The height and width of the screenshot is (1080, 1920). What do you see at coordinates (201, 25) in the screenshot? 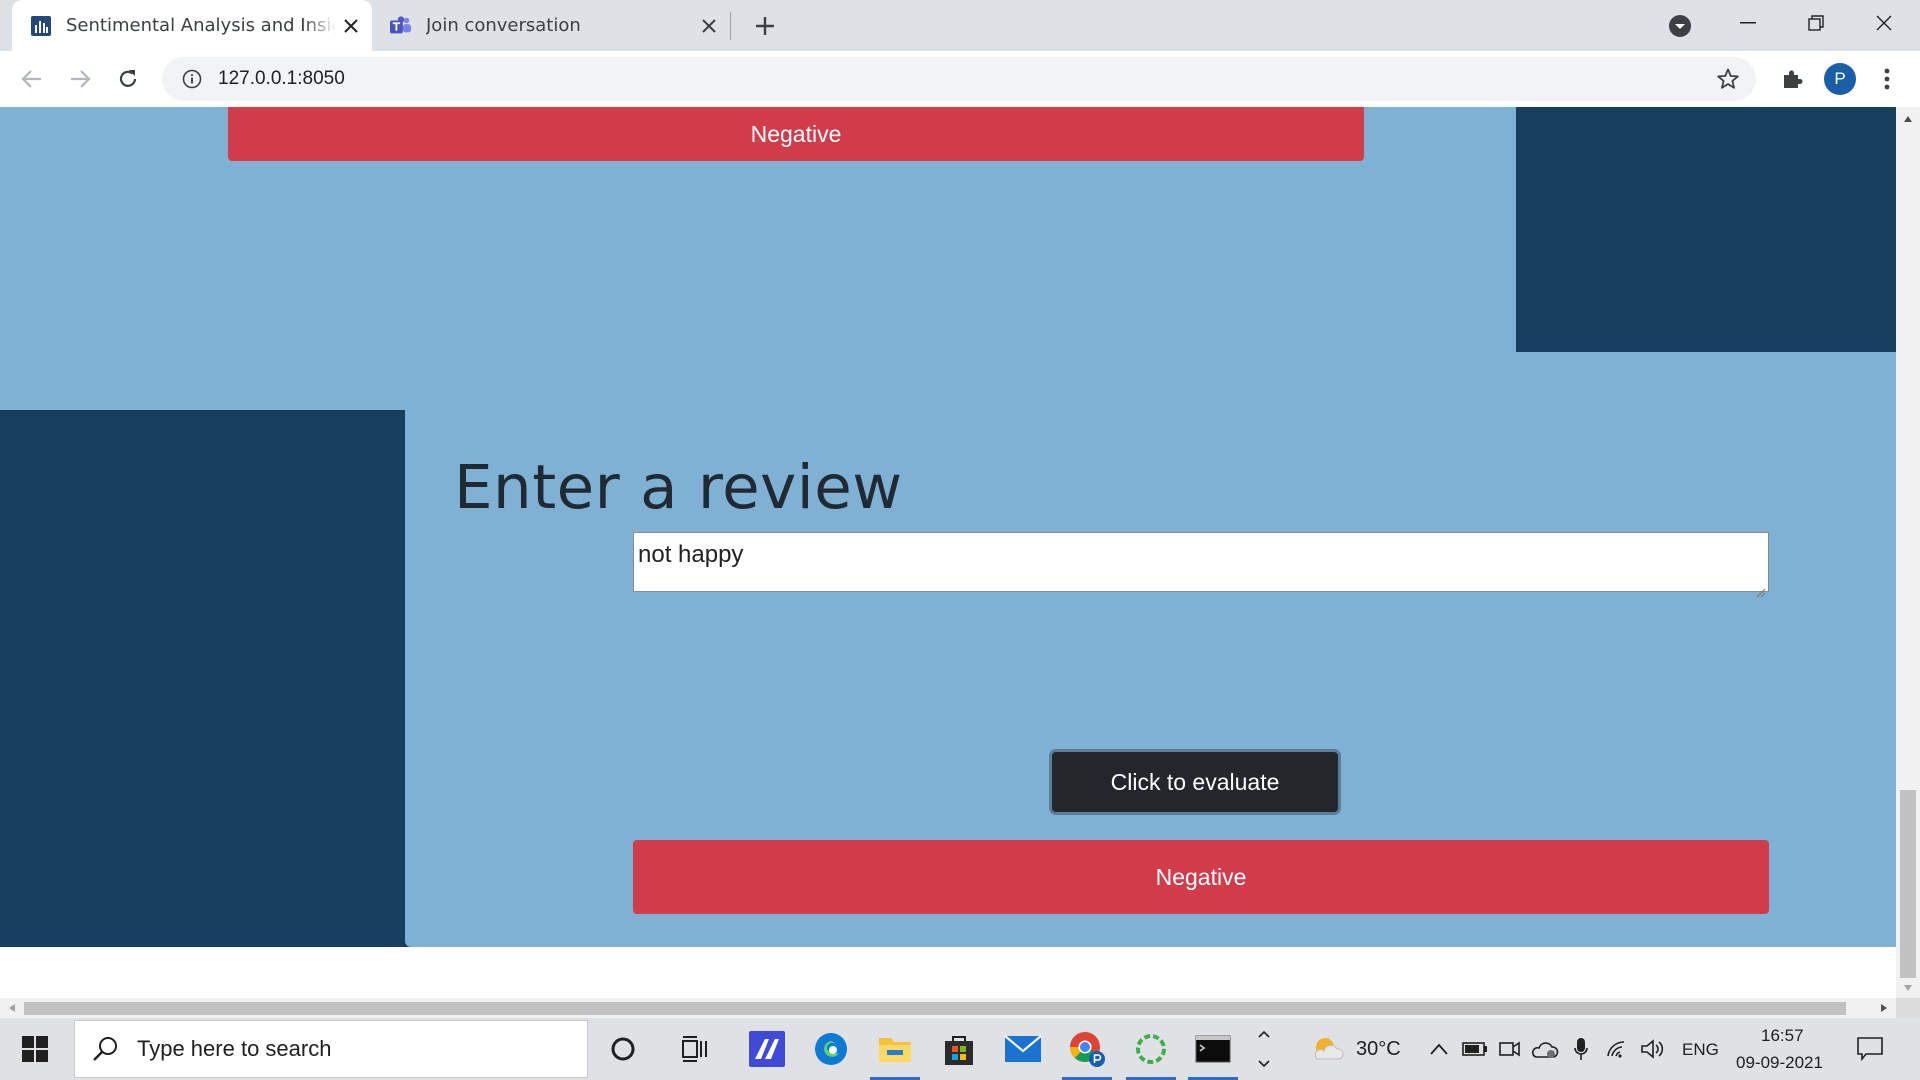
I see `tab-title: Sentimental Analysis and Insights` at bounding box center [201, 25].